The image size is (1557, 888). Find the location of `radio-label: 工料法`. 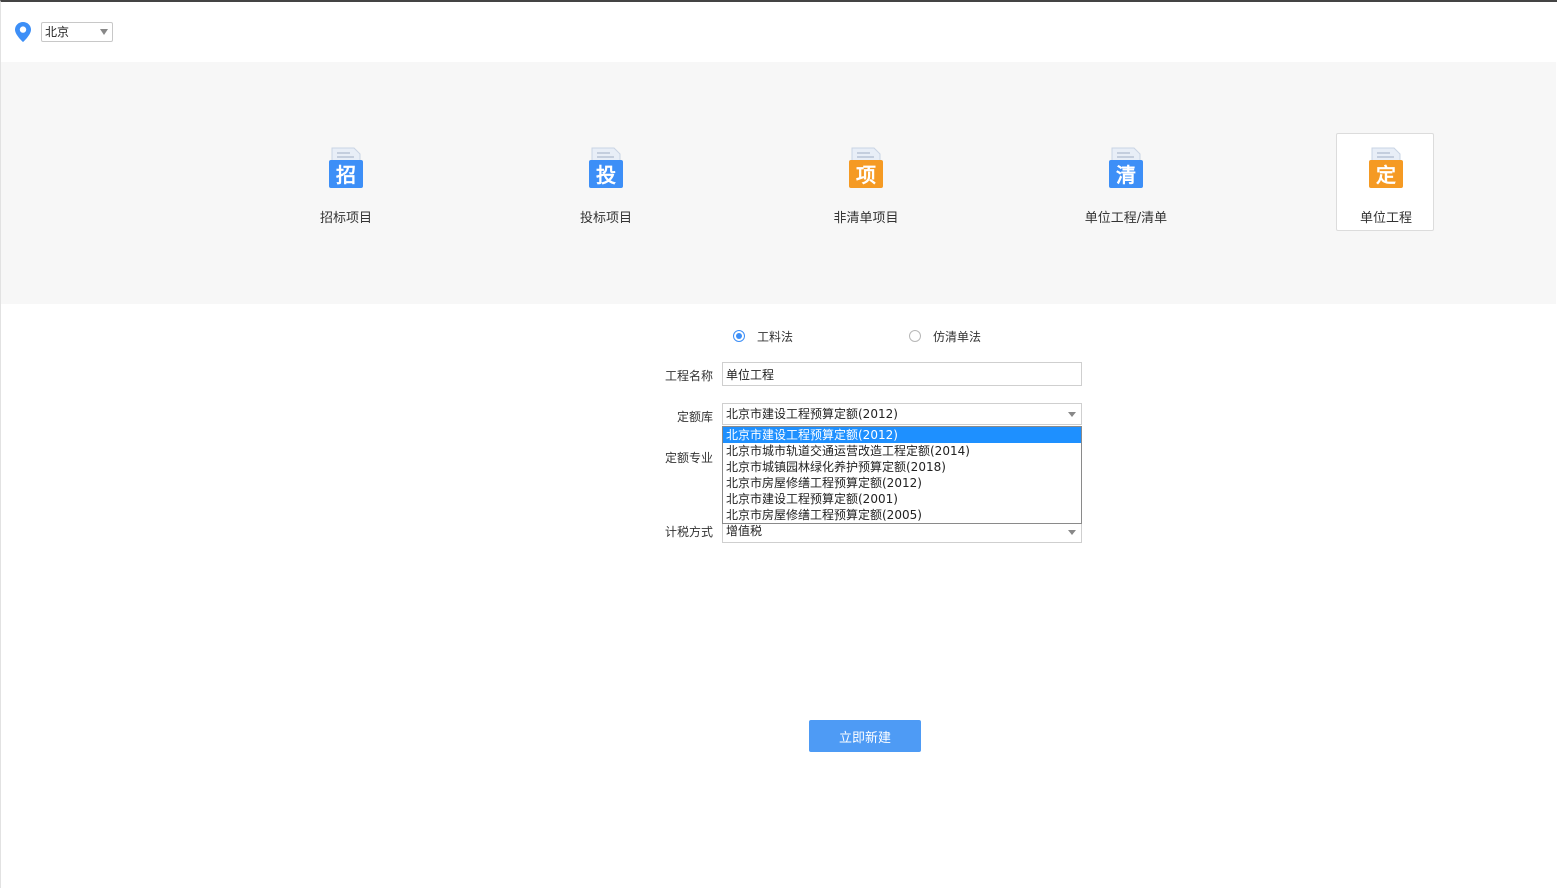

radio-label: 工料法 is located at coordinates (775, 336).